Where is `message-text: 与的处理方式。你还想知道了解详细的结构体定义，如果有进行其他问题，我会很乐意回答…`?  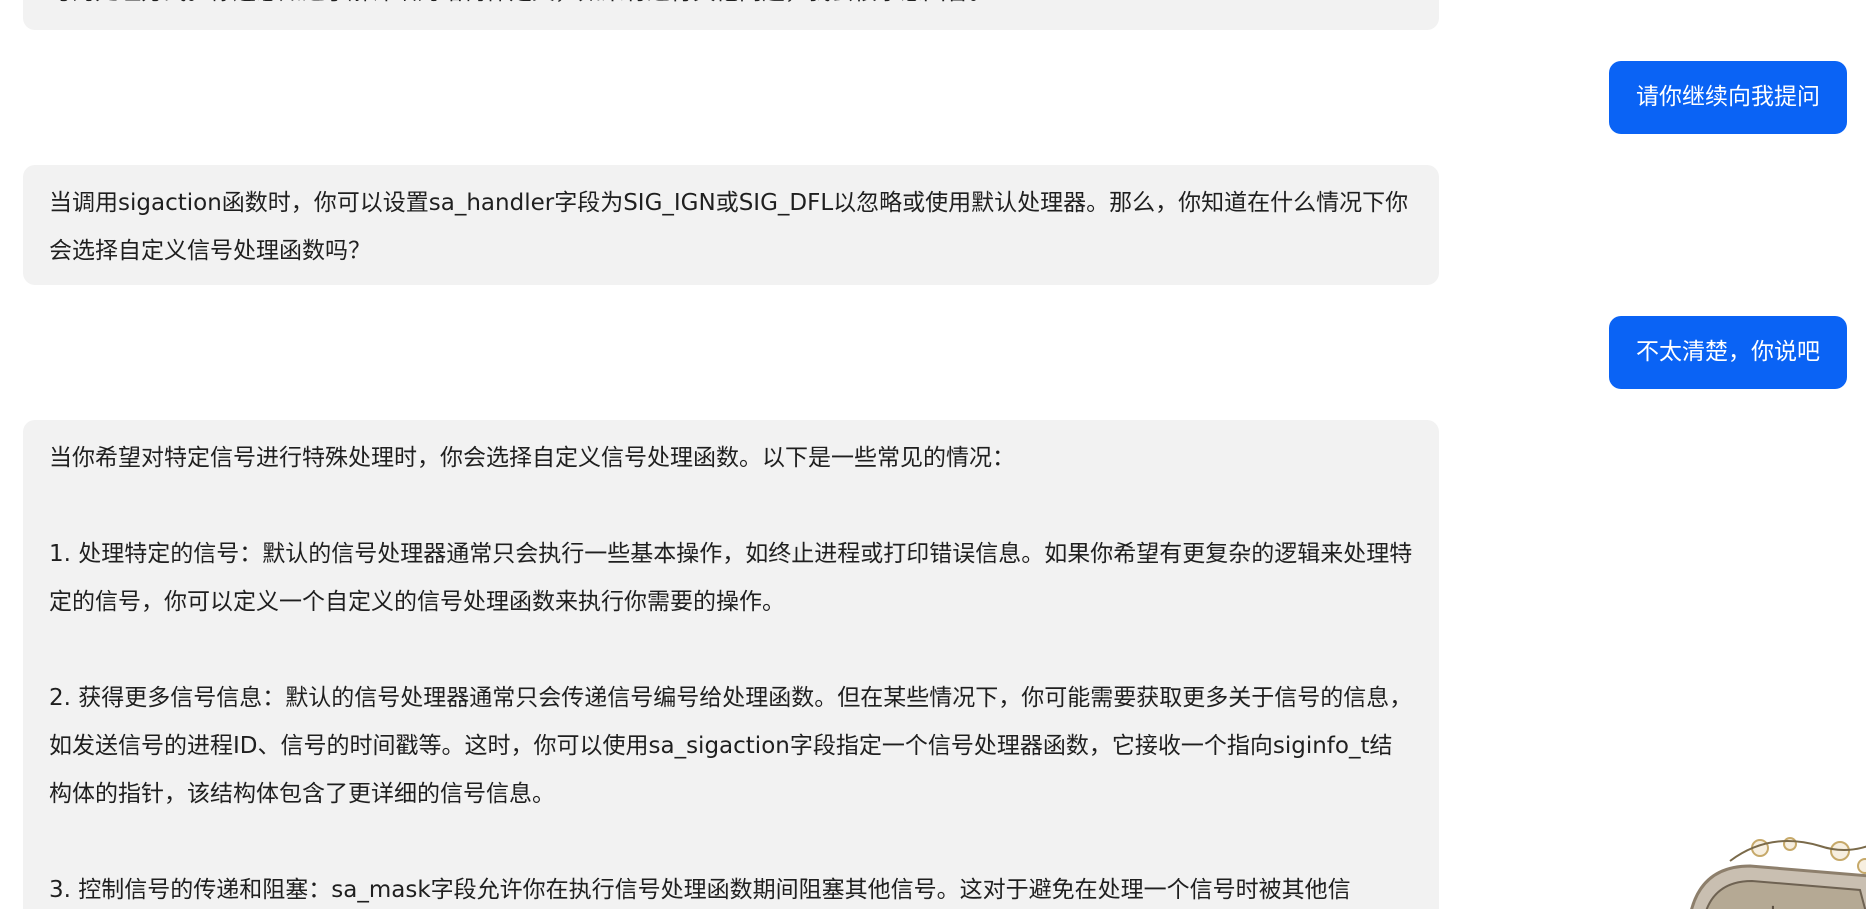
message-text: 与的处理方式。你还想知道了解详细的结构体定义，如果有进行其他问题，我会很乐意回答… is located at coordinates (731, 8).